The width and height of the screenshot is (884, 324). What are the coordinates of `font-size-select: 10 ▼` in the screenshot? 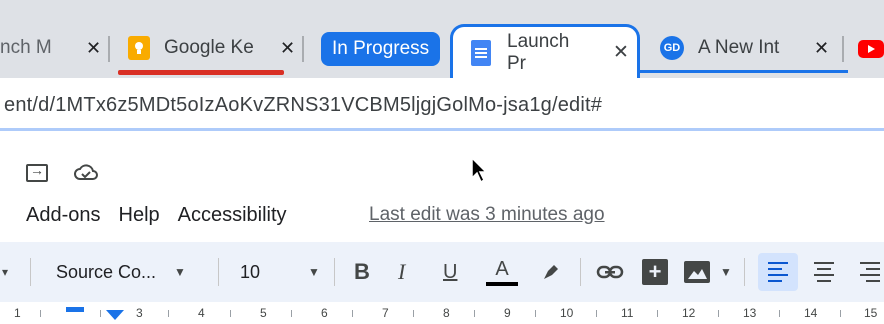 It's located at (280, 272).